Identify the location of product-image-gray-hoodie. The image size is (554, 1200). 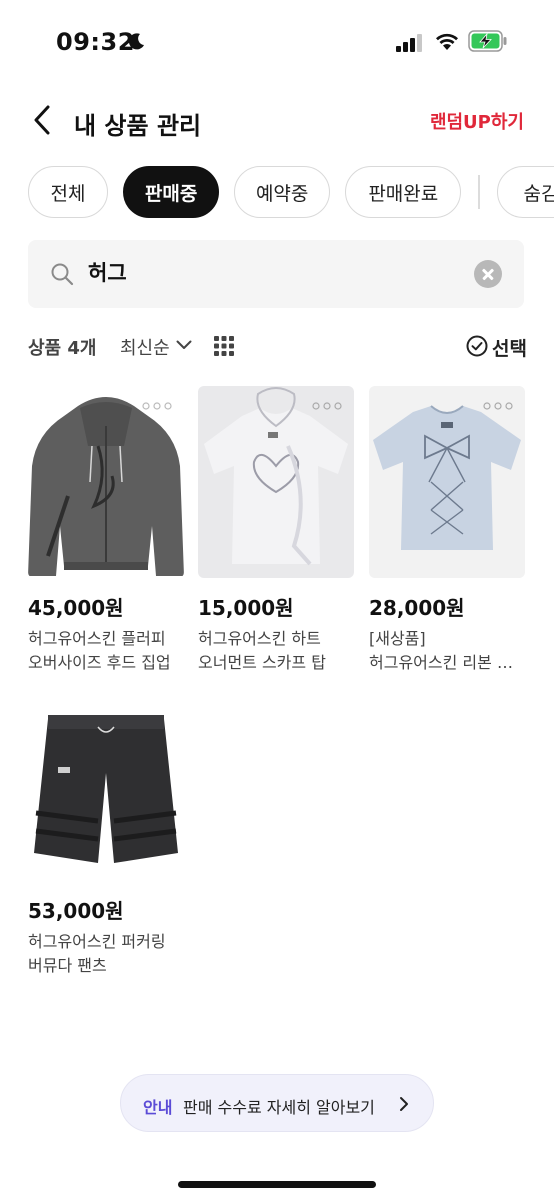
(106, 482).